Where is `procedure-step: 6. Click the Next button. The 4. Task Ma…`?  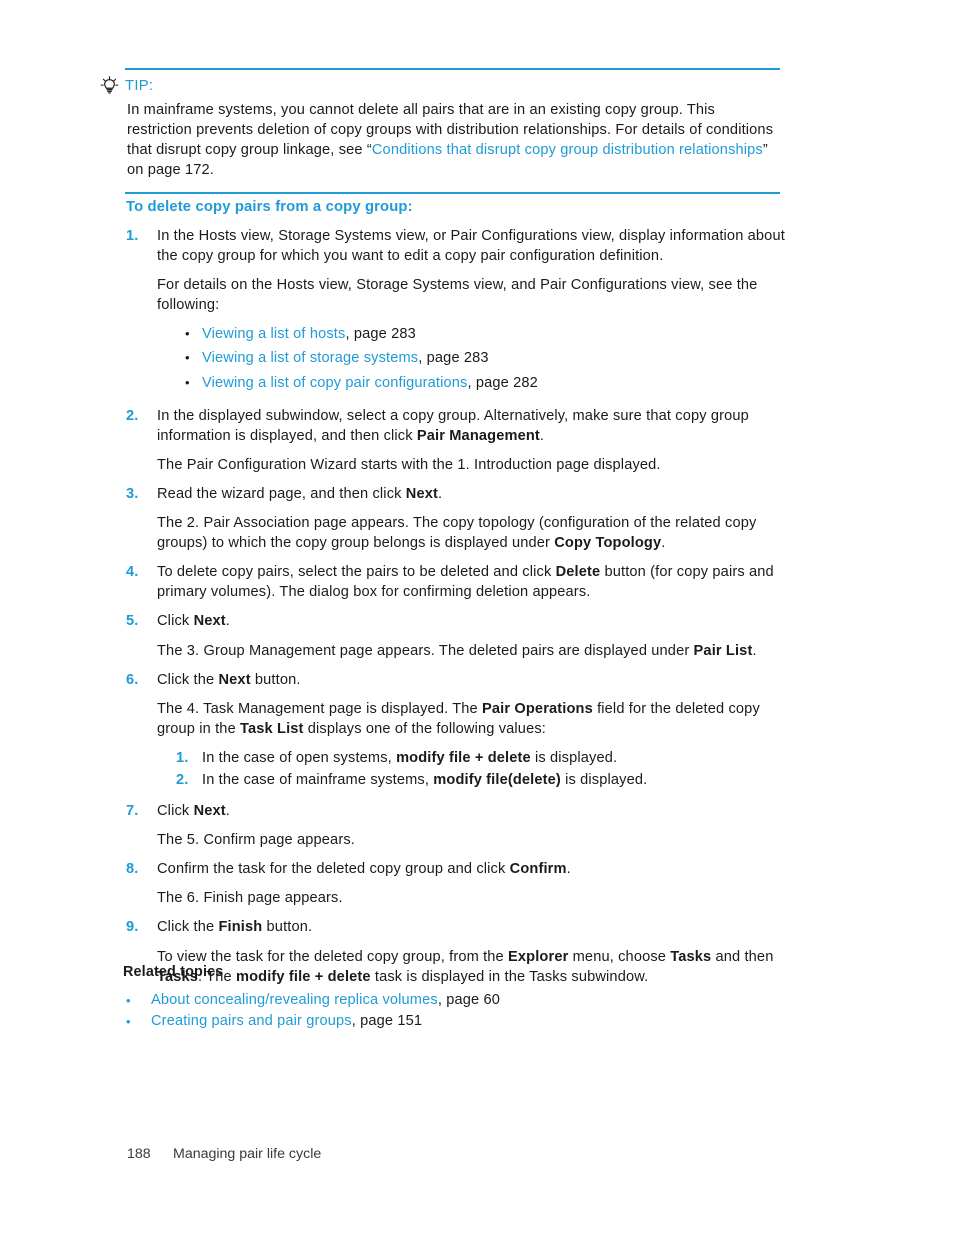
procedure-step: 6. Click the Next button. The 4. Task Ma… is located at coordinates (461, 731).